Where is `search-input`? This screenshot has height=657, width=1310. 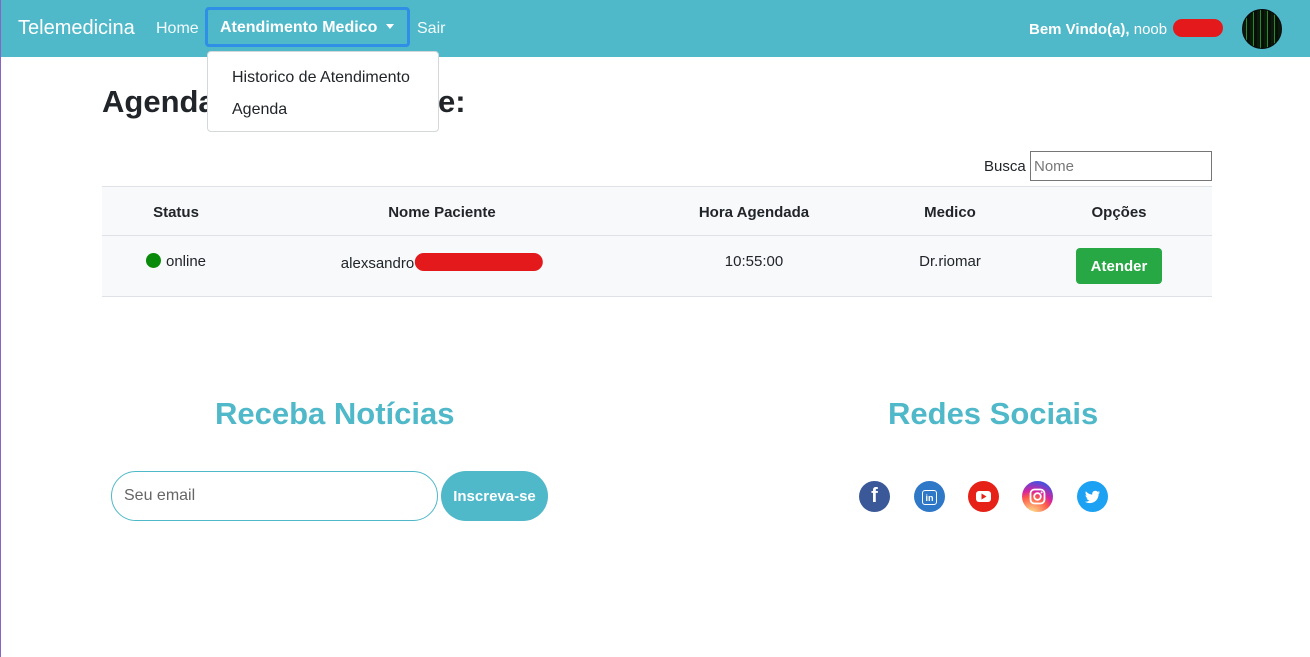 search-input is located at coordinates (1121, 166).